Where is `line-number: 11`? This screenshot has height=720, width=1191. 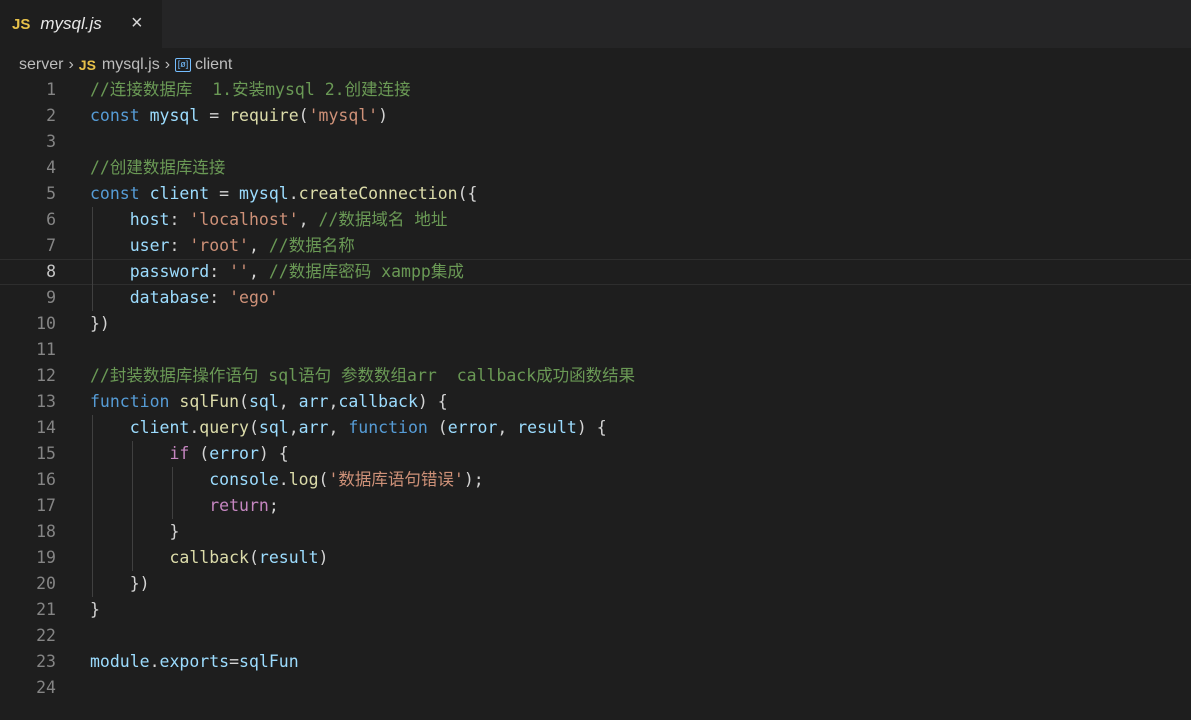 line-number: 11 is located at coordinates (46, 349).